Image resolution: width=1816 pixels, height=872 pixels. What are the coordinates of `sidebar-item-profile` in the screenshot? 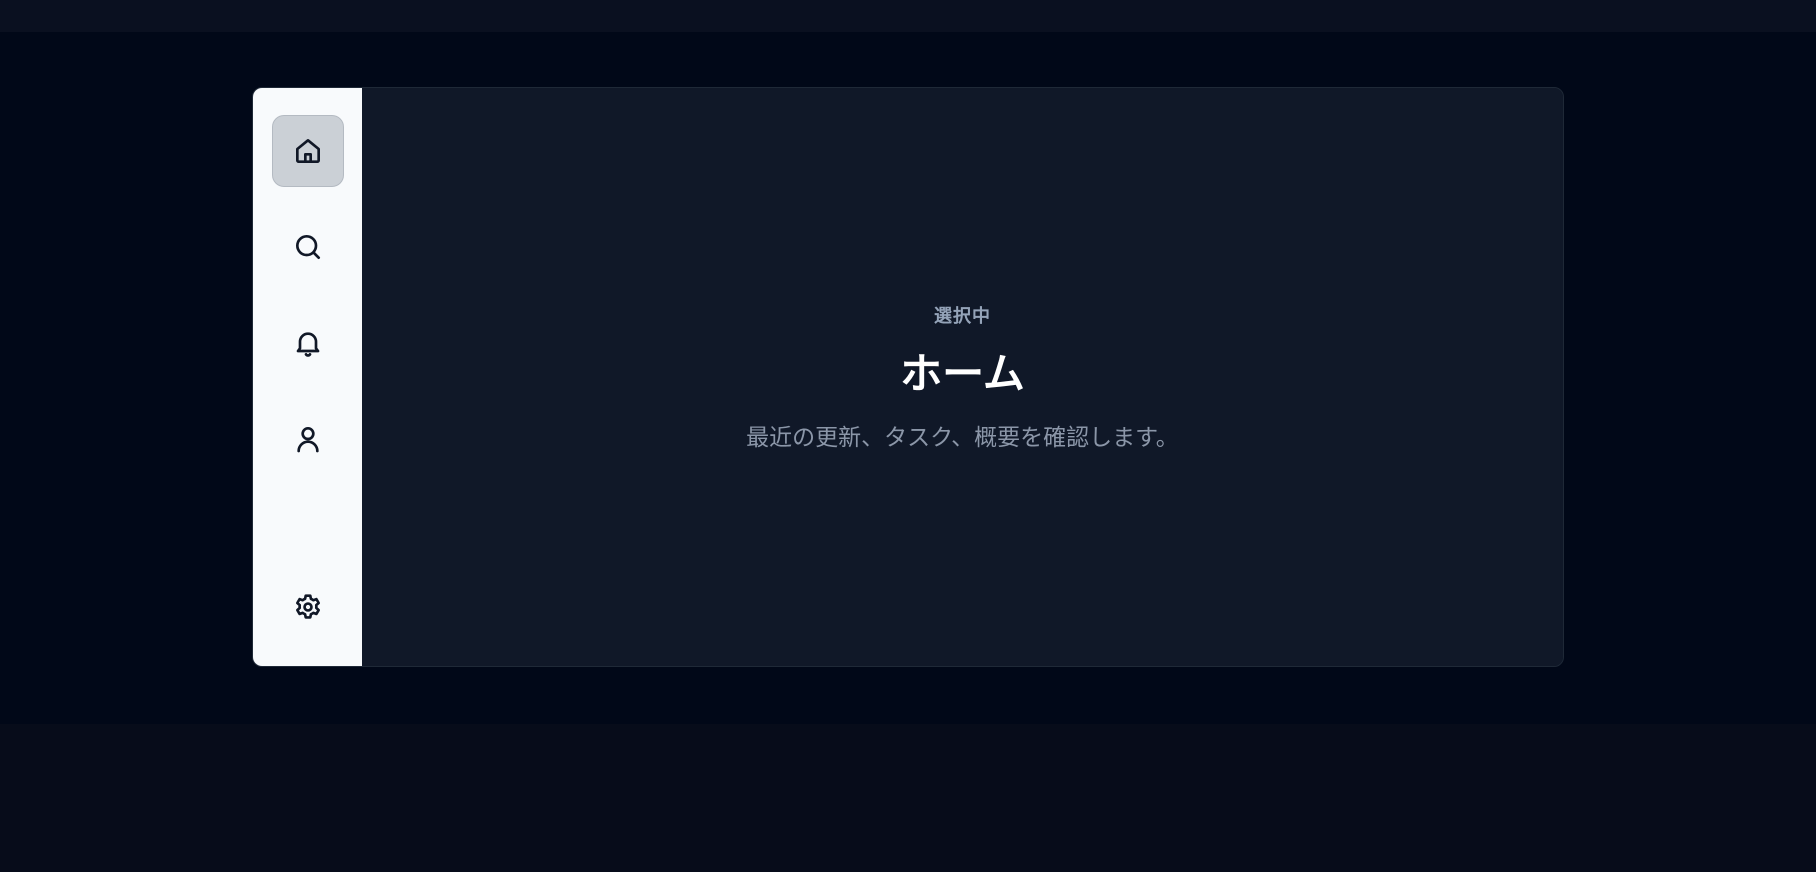 It's located at (308, 439).